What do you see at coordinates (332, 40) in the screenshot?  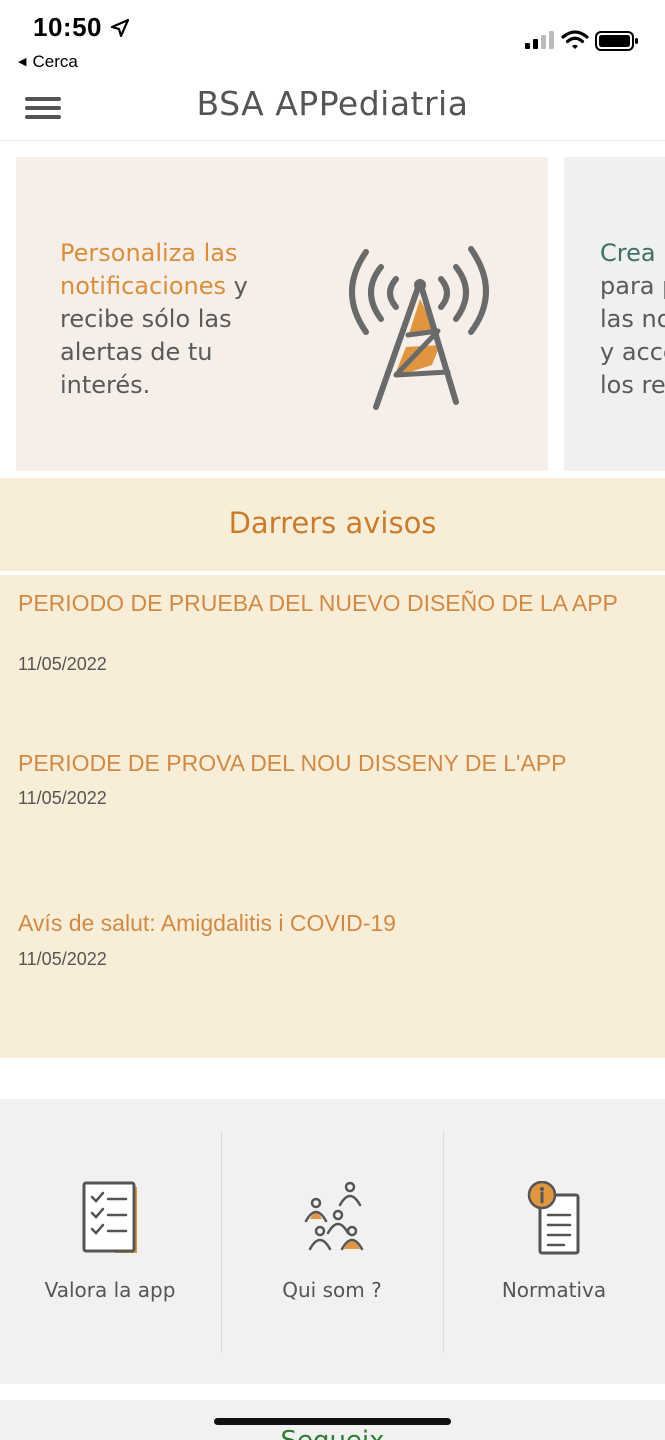 I see `status-bar: 10:50 ◀ Cerca` at bounding box center [332, 40].